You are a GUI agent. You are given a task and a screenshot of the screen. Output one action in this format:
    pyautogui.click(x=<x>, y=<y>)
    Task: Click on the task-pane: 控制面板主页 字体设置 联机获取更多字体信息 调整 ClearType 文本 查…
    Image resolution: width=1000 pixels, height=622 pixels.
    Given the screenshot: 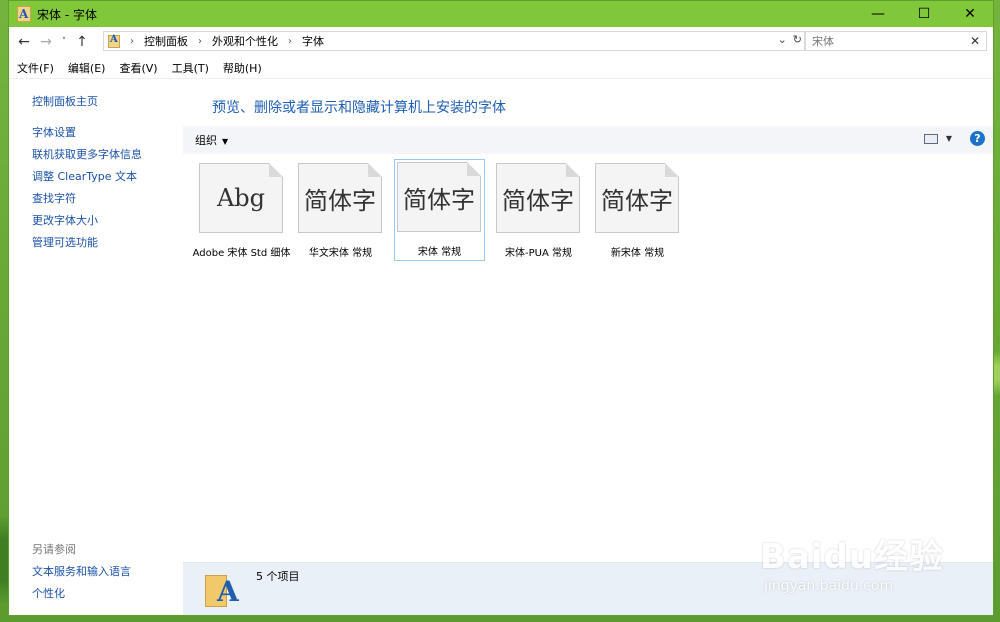 What is the action you would take?
    pyautogui.click(x=96, y=347)
    